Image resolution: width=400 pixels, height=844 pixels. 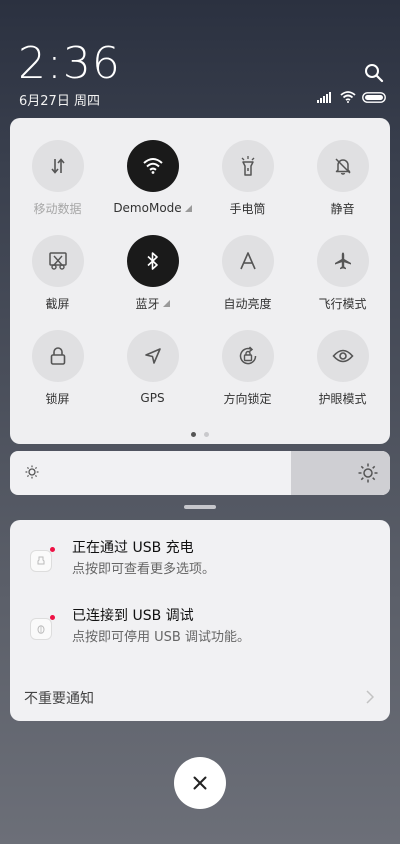 What do you see at coordinates (247, 208) in the screenshot?
I see `toggle-label: 手电筒` at bounding box center [247, 208].